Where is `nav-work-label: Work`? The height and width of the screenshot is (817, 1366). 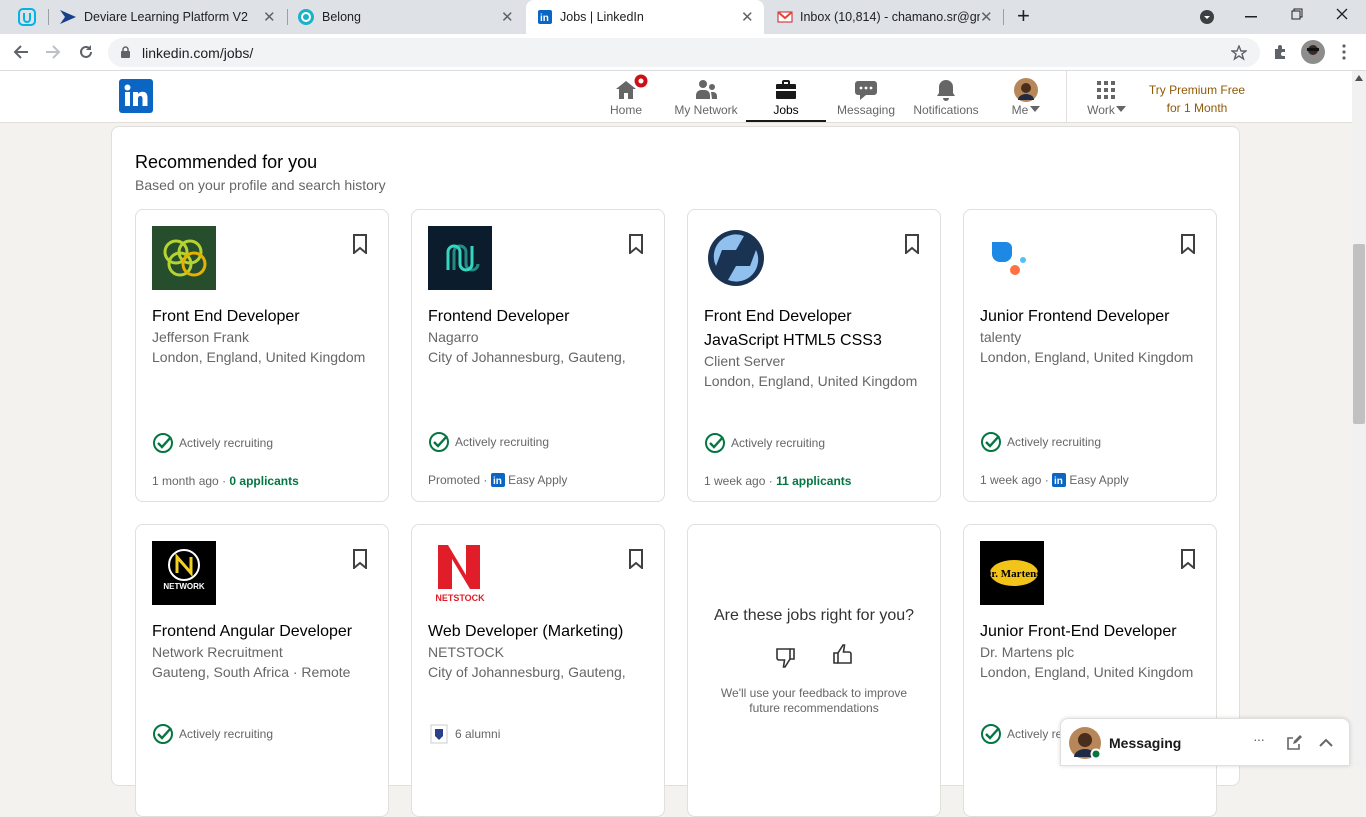 nav-work-label: Work is located at coordinates (1101, 110).